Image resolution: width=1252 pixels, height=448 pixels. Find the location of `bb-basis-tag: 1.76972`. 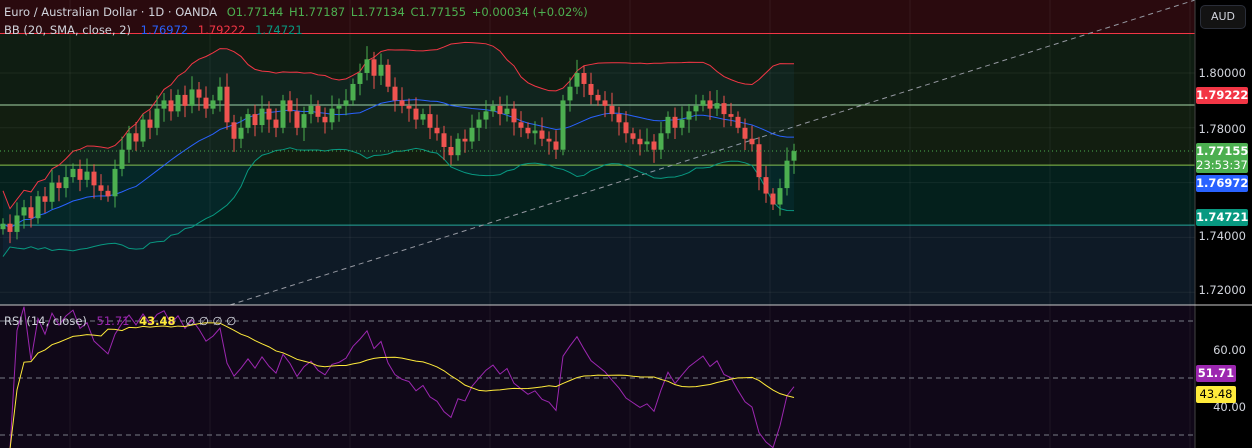

bb-basis-tag: 1.76972 is located at coordinates (1222, 183).